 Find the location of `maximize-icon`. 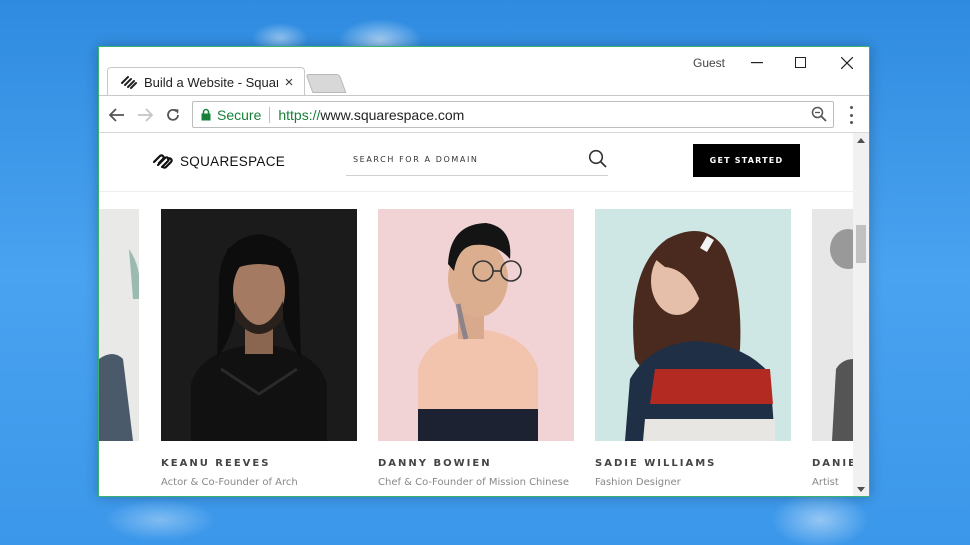

maximize-icon is located at coordinates (800, 62).